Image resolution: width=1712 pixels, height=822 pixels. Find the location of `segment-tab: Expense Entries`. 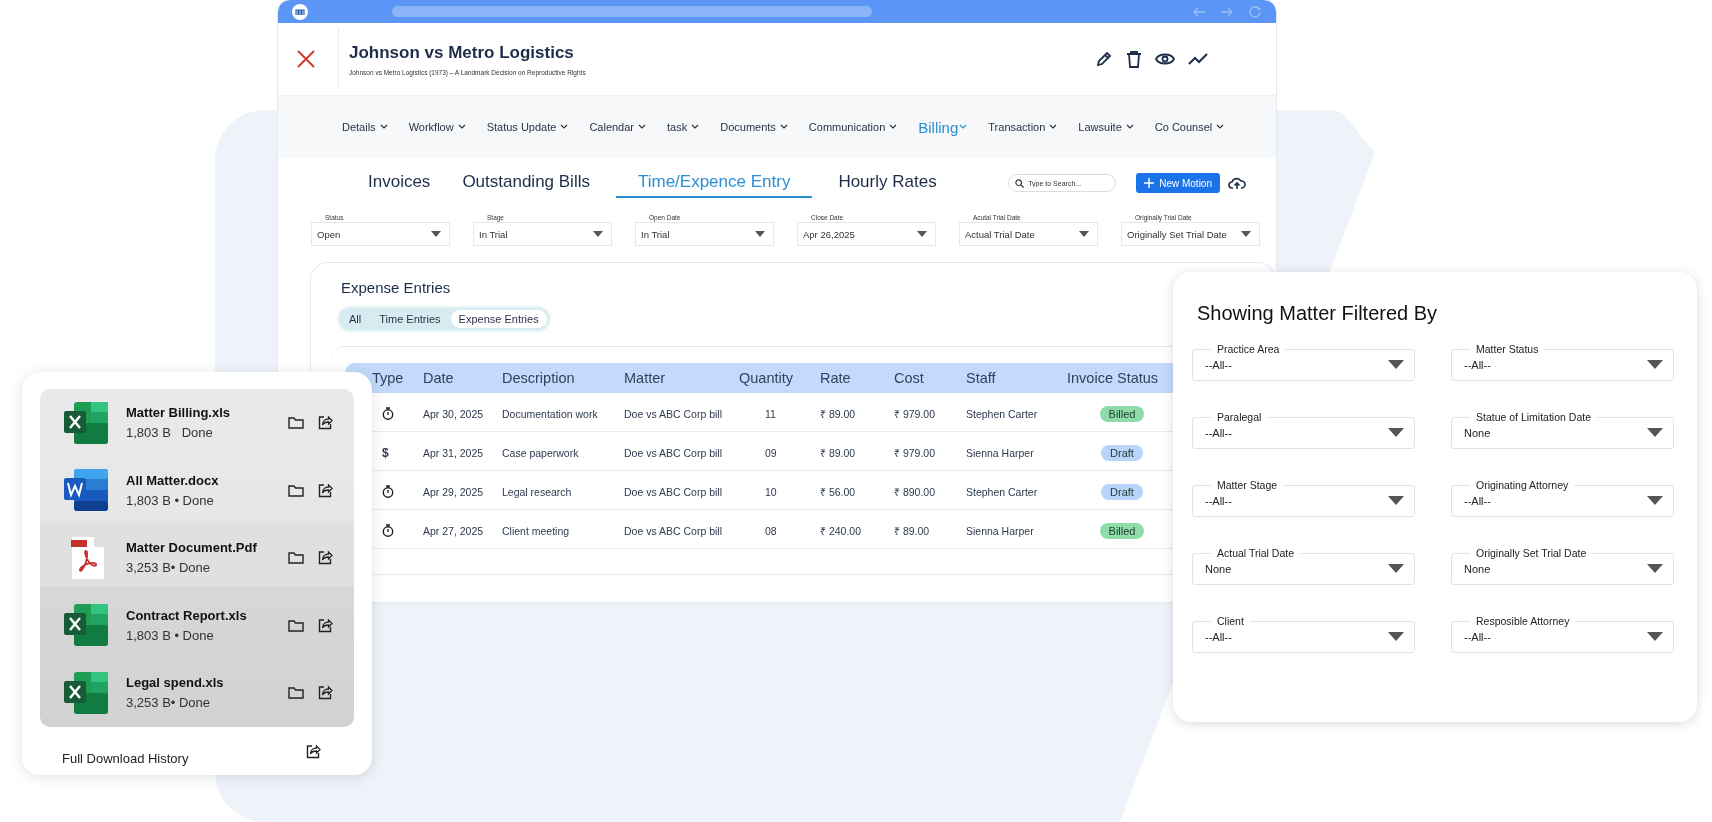

segment-tab: Expense Entries is located at coordinates (498, 319).